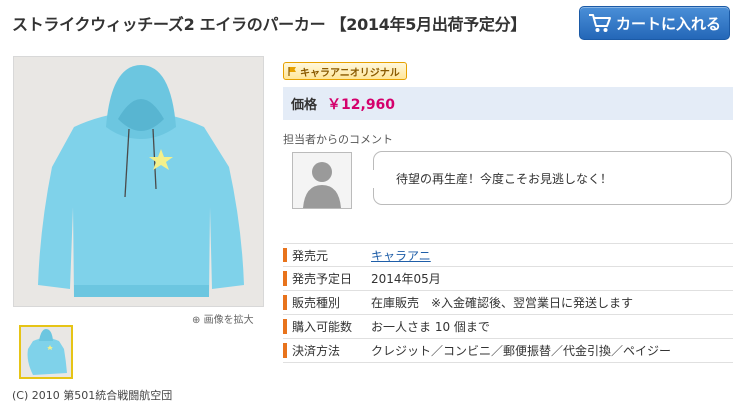  I want to click on zoom-image-link: ⊕ 画像を拡大, so click(223, 318).